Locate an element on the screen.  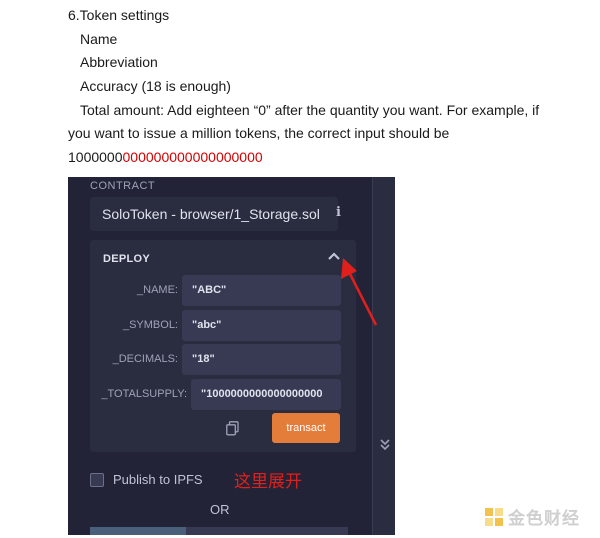
publish-ipfs-label: Publish to IPFS is located at coordinates (158, 479).